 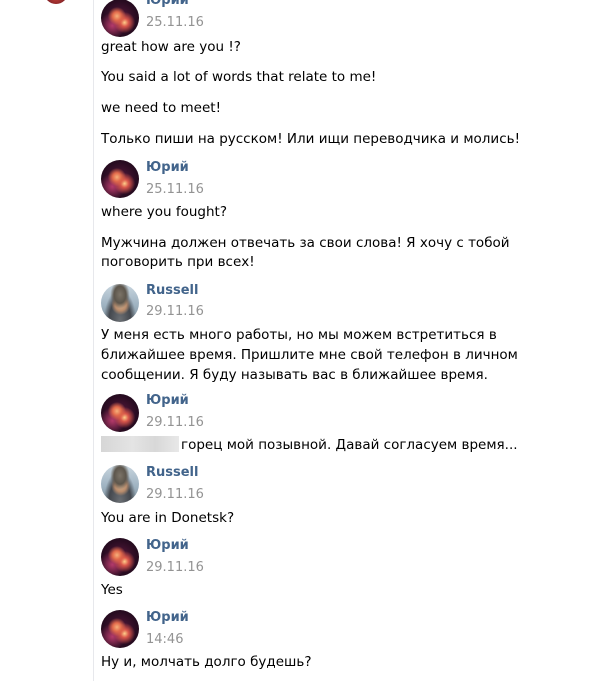 What do you see at coordinates (206, 662) in the screenshot?
I see `message-text: Ну и, молчать долго будешь?` at bounding box center [206, 662].